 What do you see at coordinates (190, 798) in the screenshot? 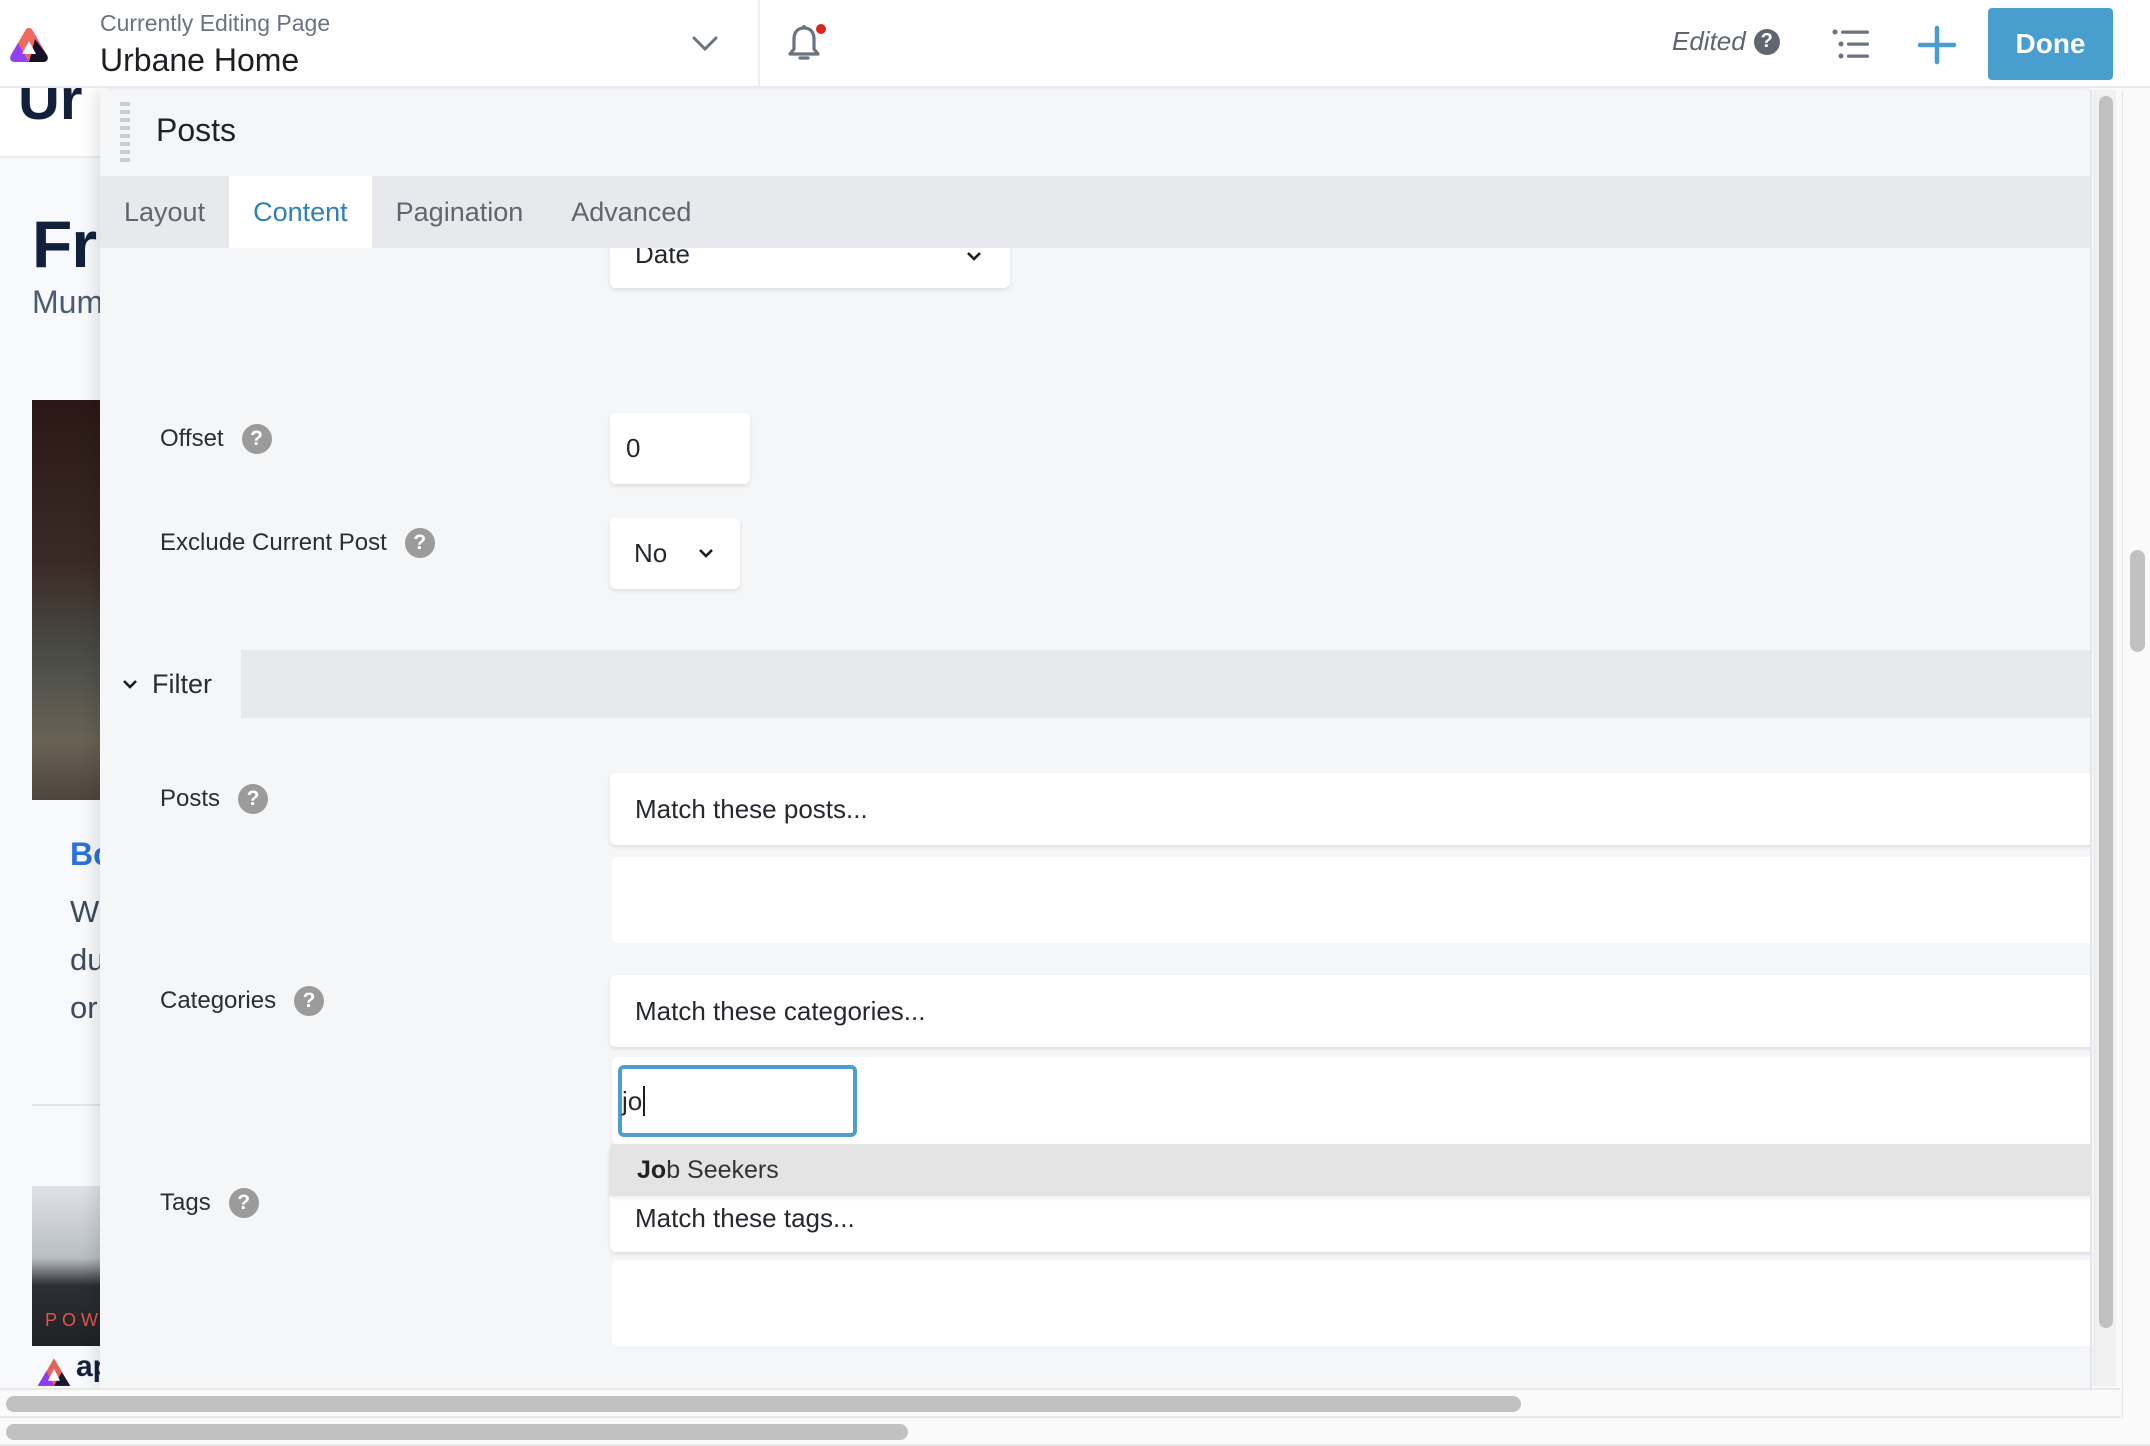
I see `posts-filter-label: Posts` at bounding box center [190, 798].